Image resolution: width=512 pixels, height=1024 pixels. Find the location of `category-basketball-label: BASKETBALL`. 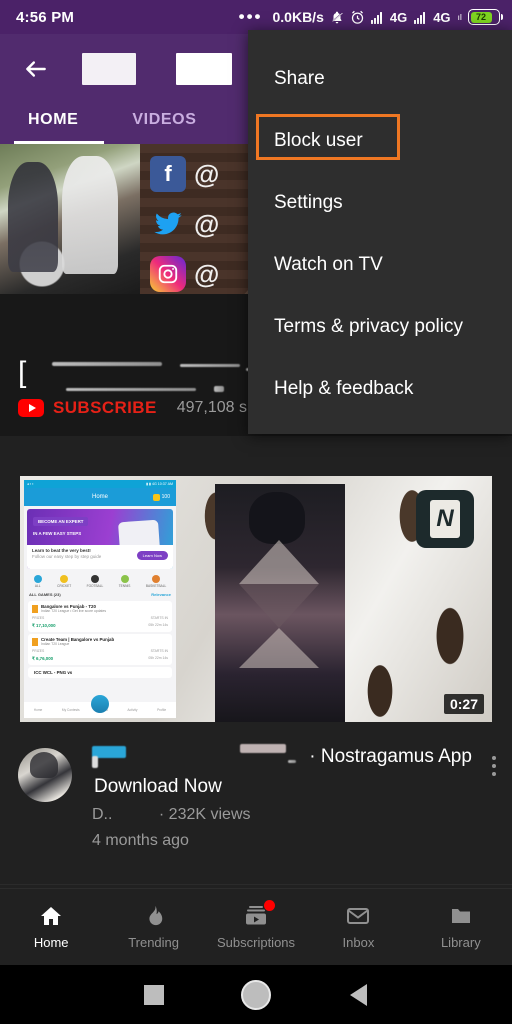

category-basketball-label: BASKETBALL is located at coordinates (156, 586).